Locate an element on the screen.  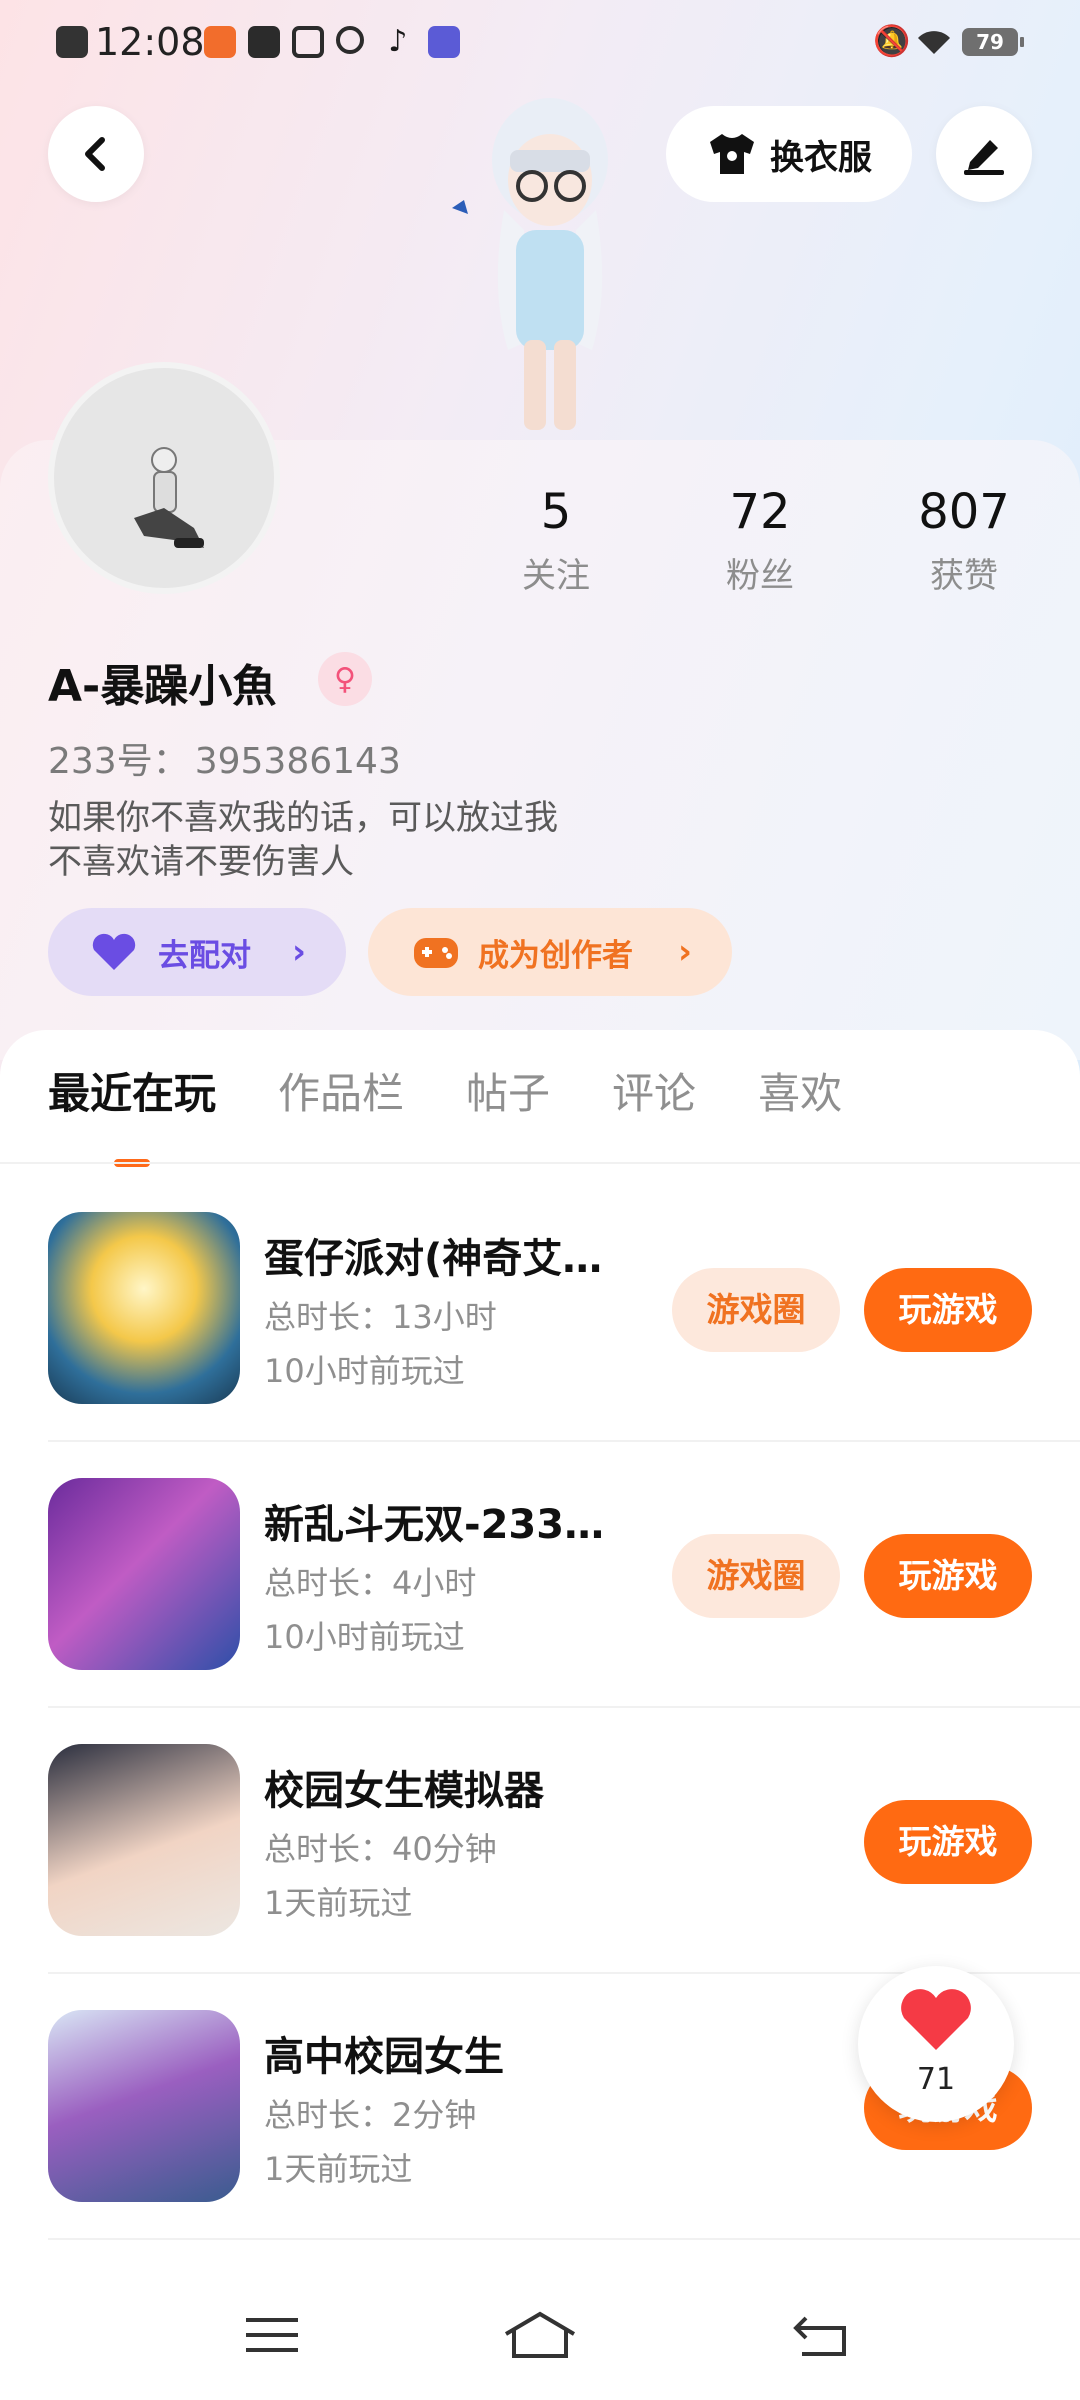
tab-likes: 喜欢 is located at coordinates (800, 1090).